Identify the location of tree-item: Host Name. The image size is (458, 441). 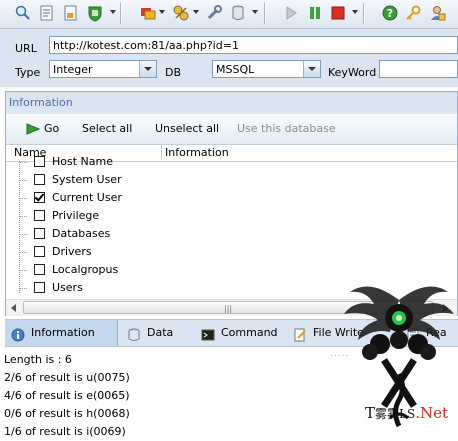
(173, 162).